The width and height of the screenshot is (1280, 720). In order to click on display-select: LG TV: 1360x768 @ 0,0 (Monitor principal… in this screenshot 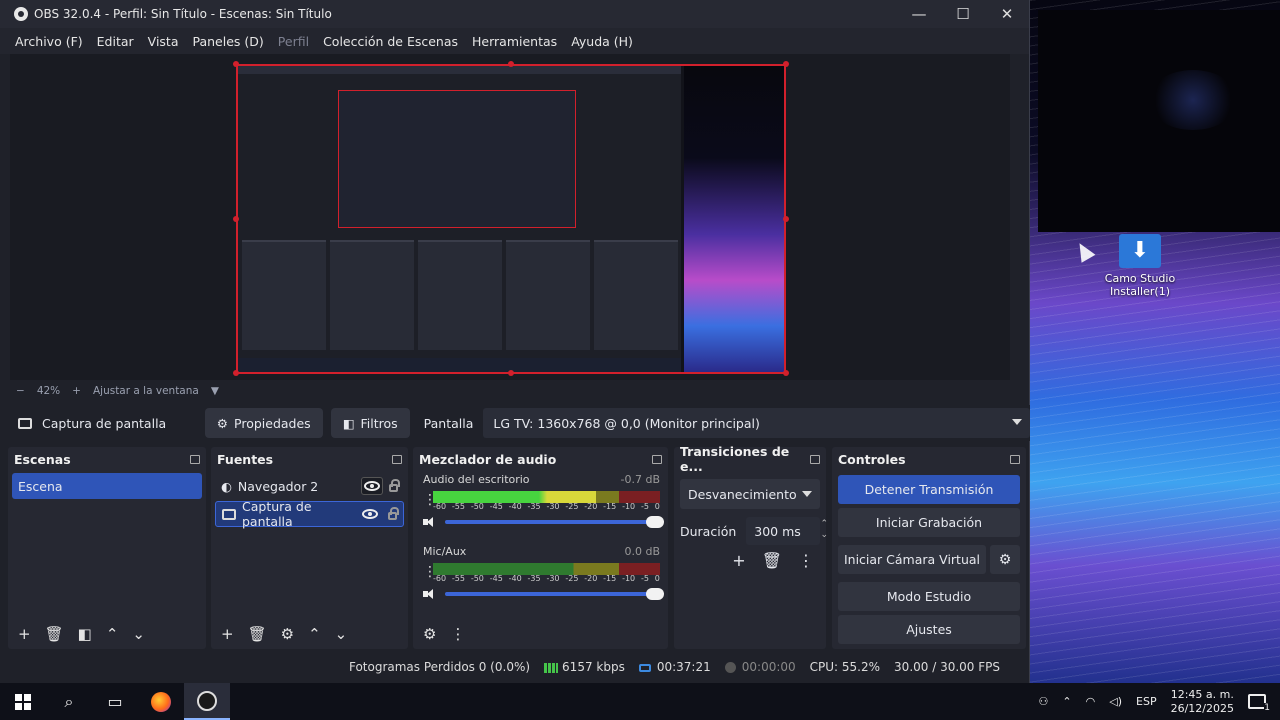, I will do `click(756, 423)`.